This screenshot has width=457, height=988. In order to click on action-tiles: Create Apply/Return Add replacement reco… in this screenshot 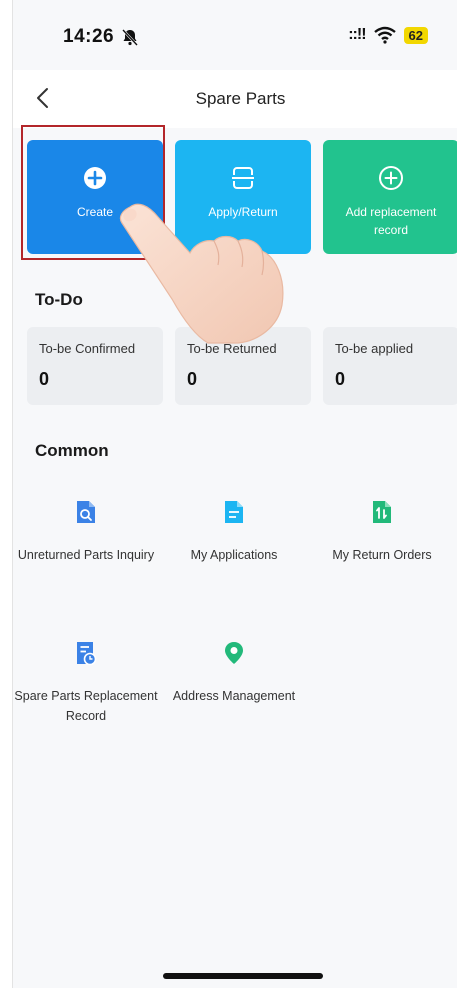, I will do `click(242, 197)`.